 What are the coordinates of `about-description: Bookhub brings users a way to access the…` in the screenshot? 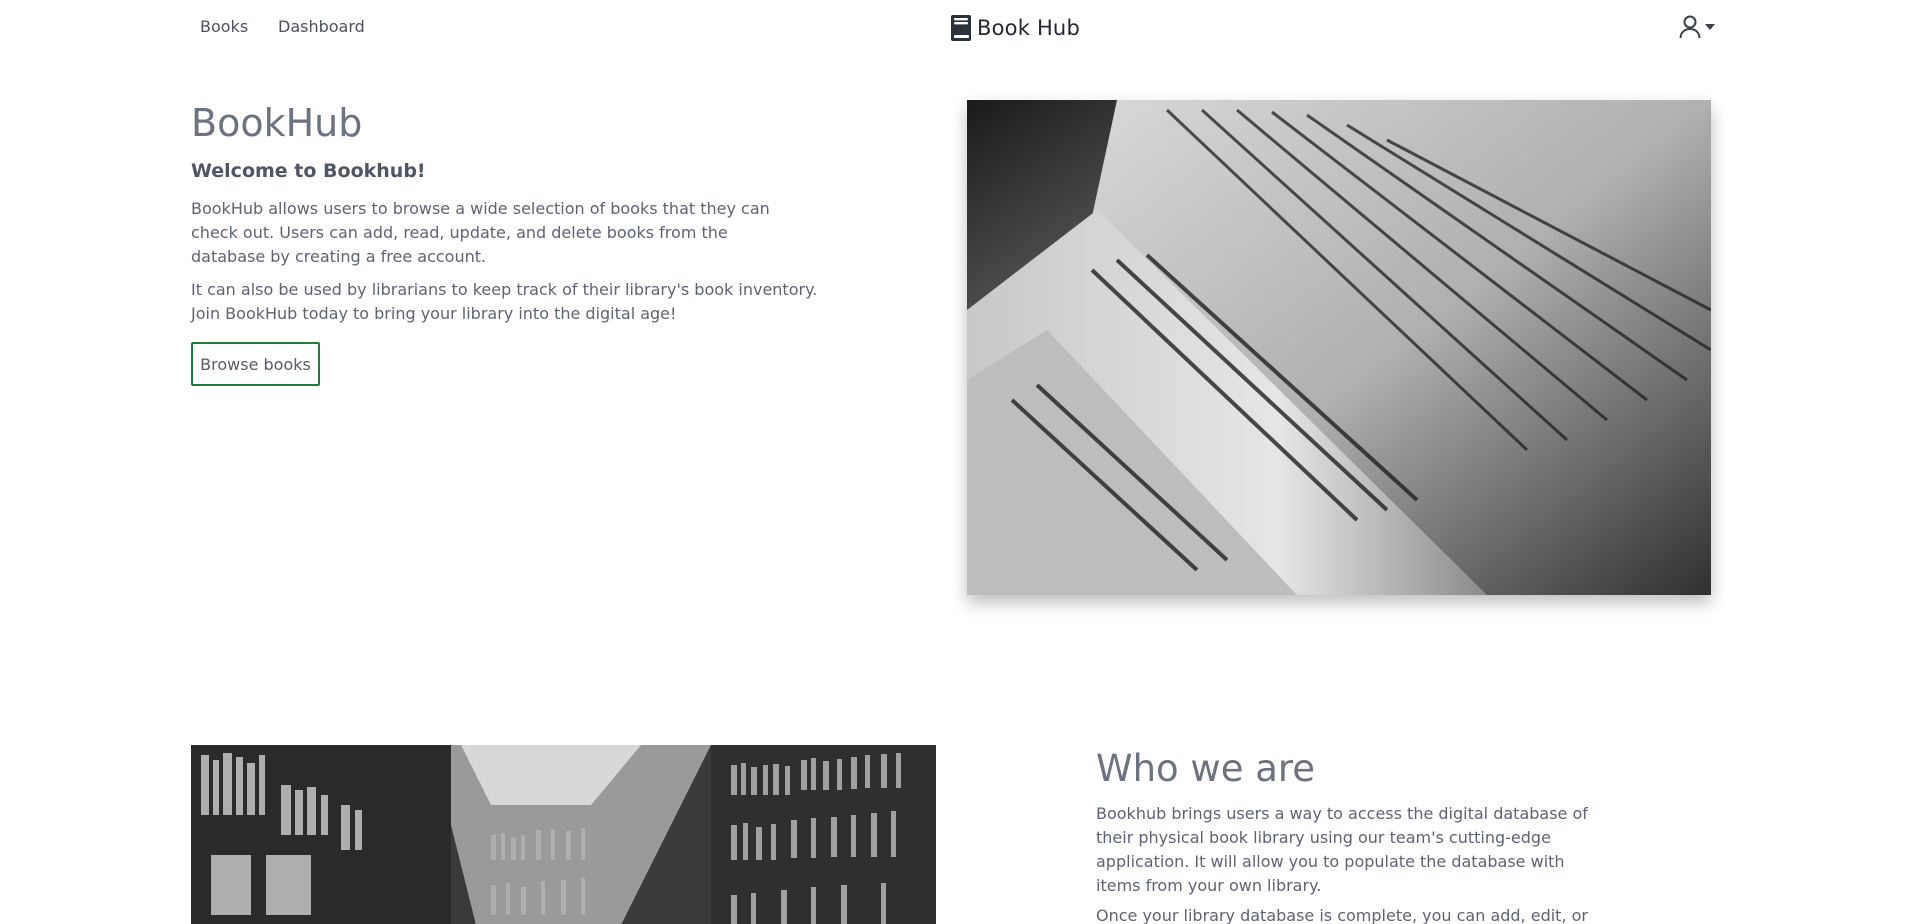 It's located at (1342, 849).